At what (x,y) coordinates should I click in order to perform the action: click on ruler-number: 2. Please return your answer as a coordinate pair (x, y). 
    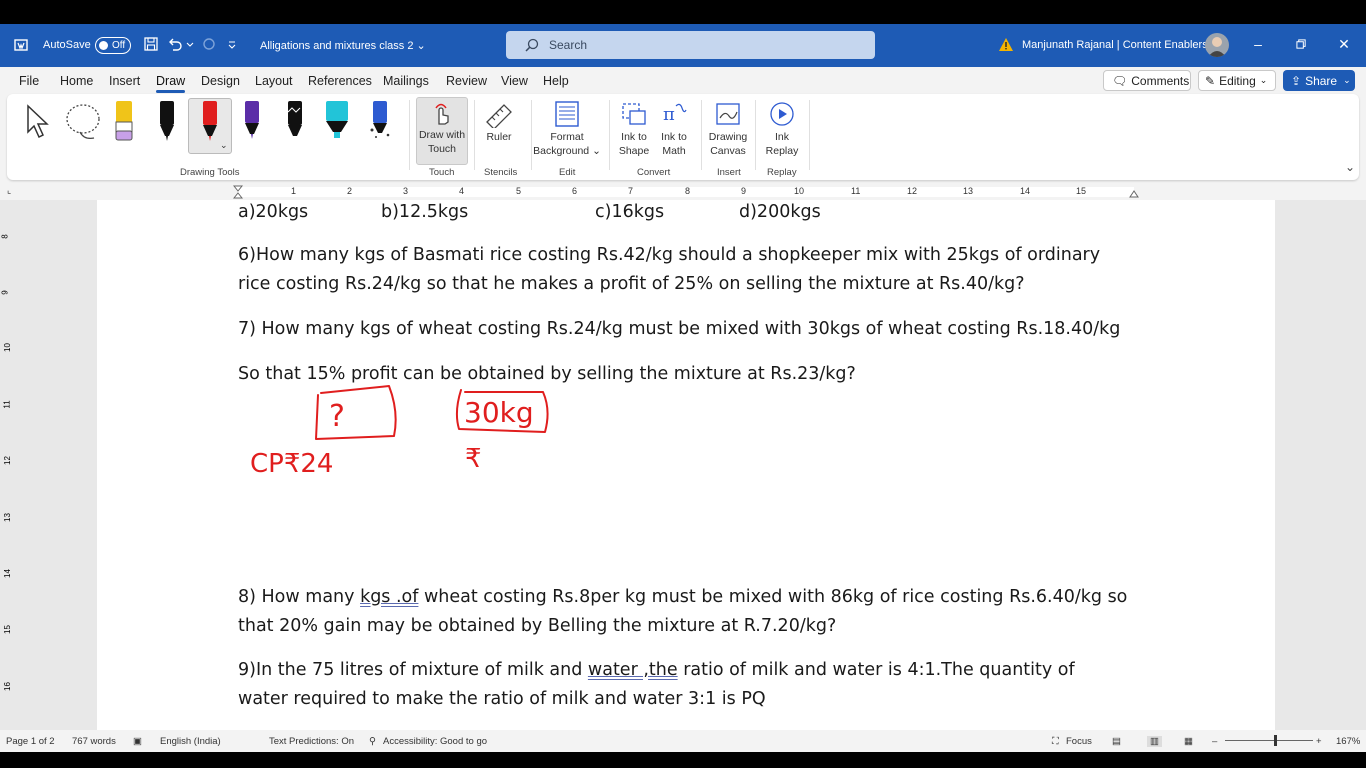
    Looking at the image, I should click on (350, 191).